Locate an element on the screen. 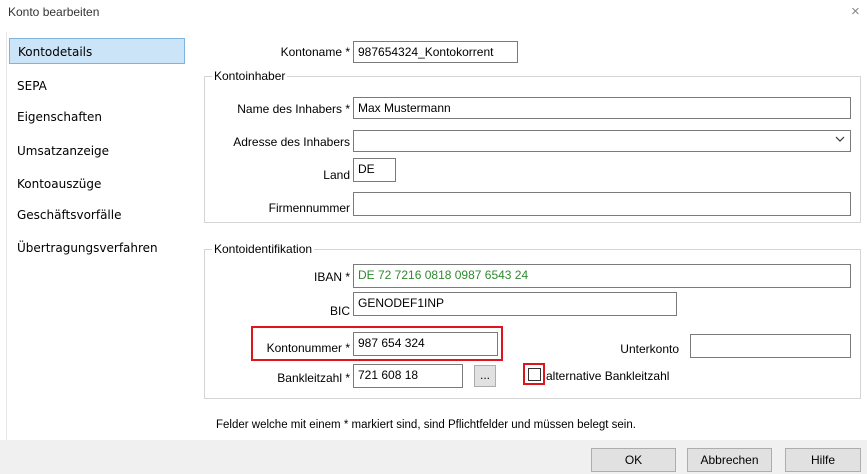 Image resolution: width=867 pixels, height=474 pixels. bic-field: GENODEF1INP is located at coordinates (515, 304).